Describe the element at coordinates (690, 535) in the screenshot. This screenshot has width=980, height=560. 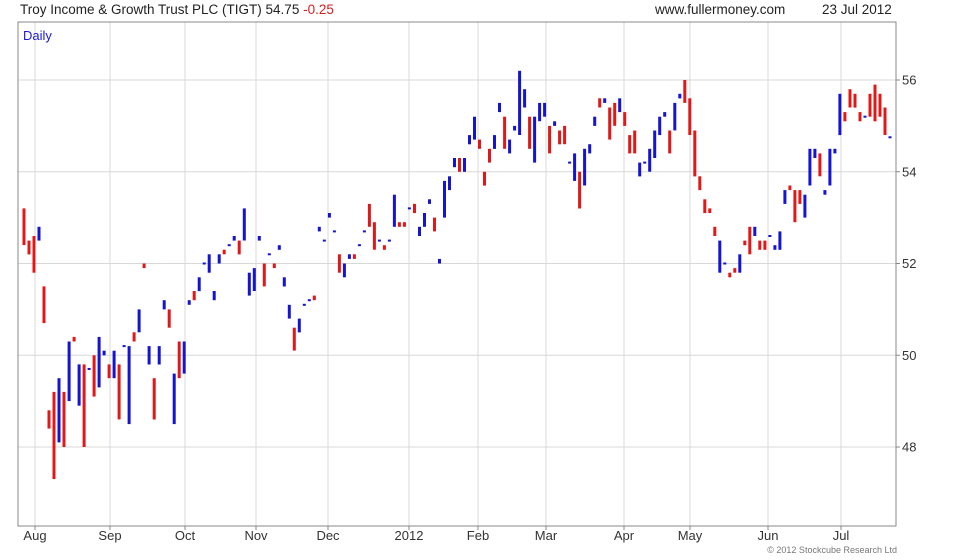
I see `x-tick-label: May` at that location.